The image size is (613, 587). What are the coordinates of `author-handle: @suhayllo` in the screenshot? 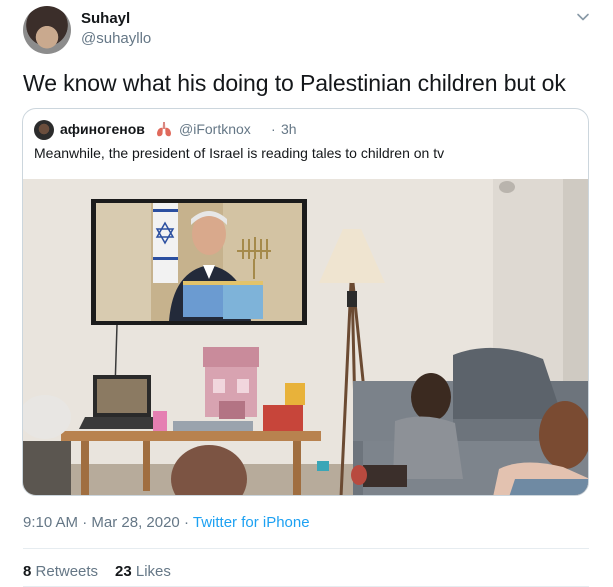 It's located at (116, 38).